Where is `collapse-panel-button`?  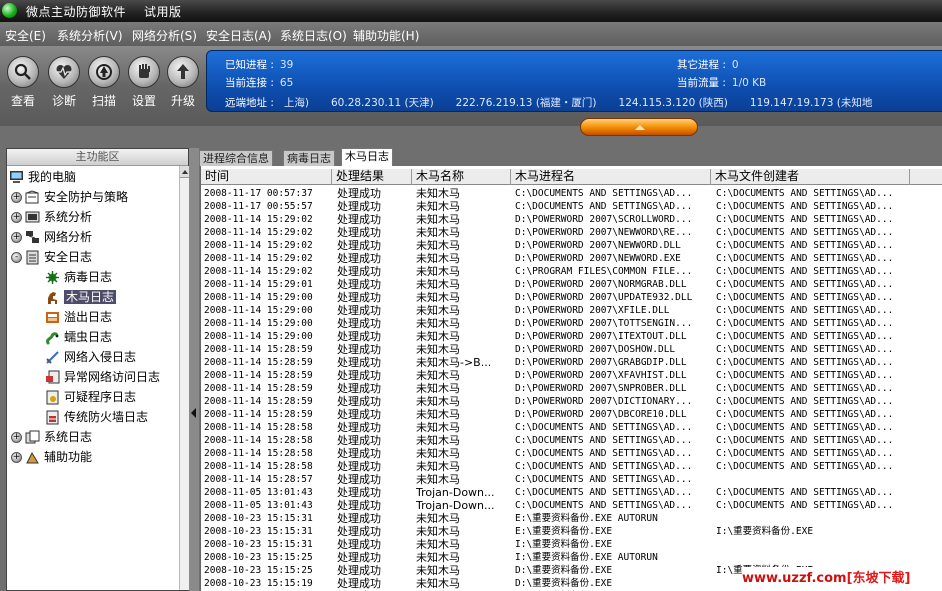
collapse-panel-button is located at coordinates (639, 127).